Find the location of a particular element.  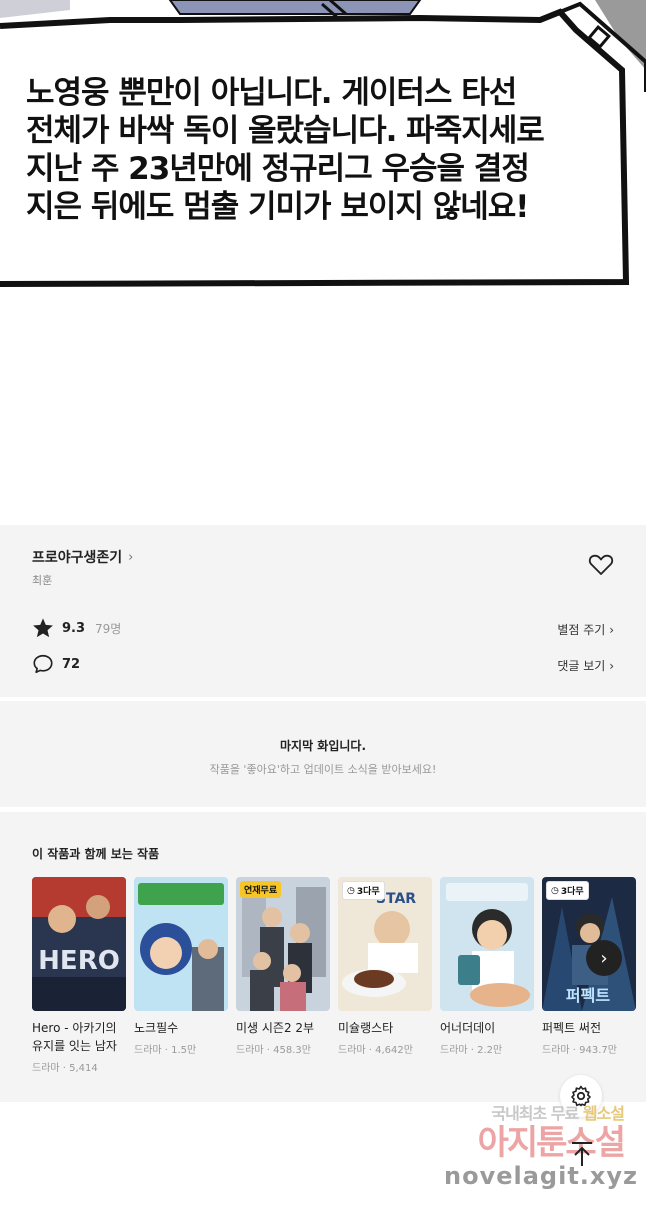

comment-icon is located at coordinates (43, 664).